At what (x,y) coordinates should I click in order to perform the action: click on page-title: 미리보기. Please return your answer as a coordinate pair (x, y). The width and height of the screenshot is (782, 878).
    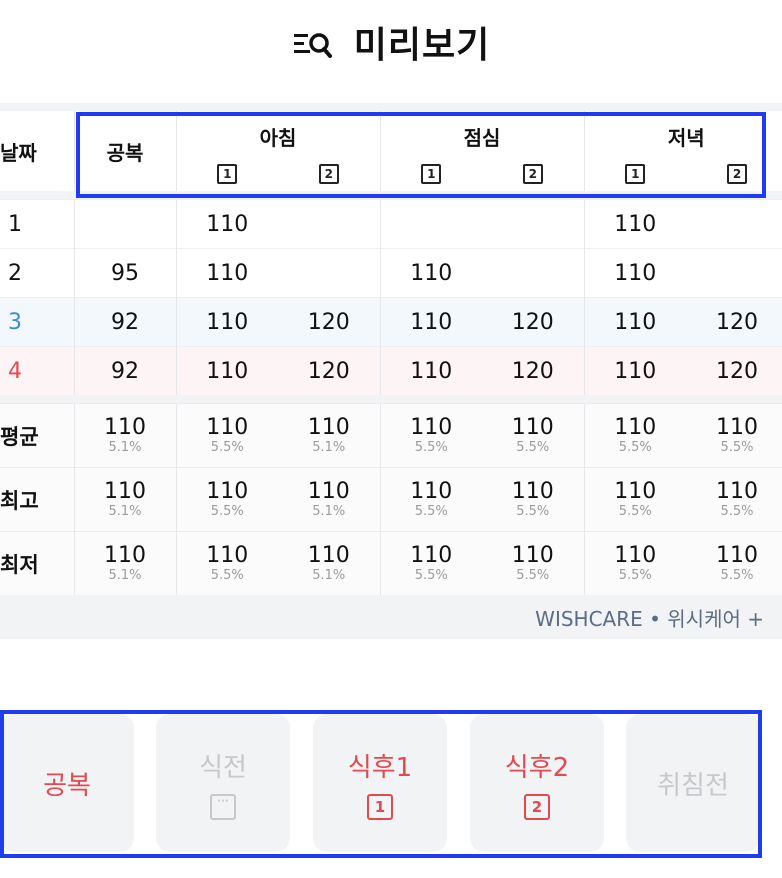
    Looking at the image, I should click on (422, 45).